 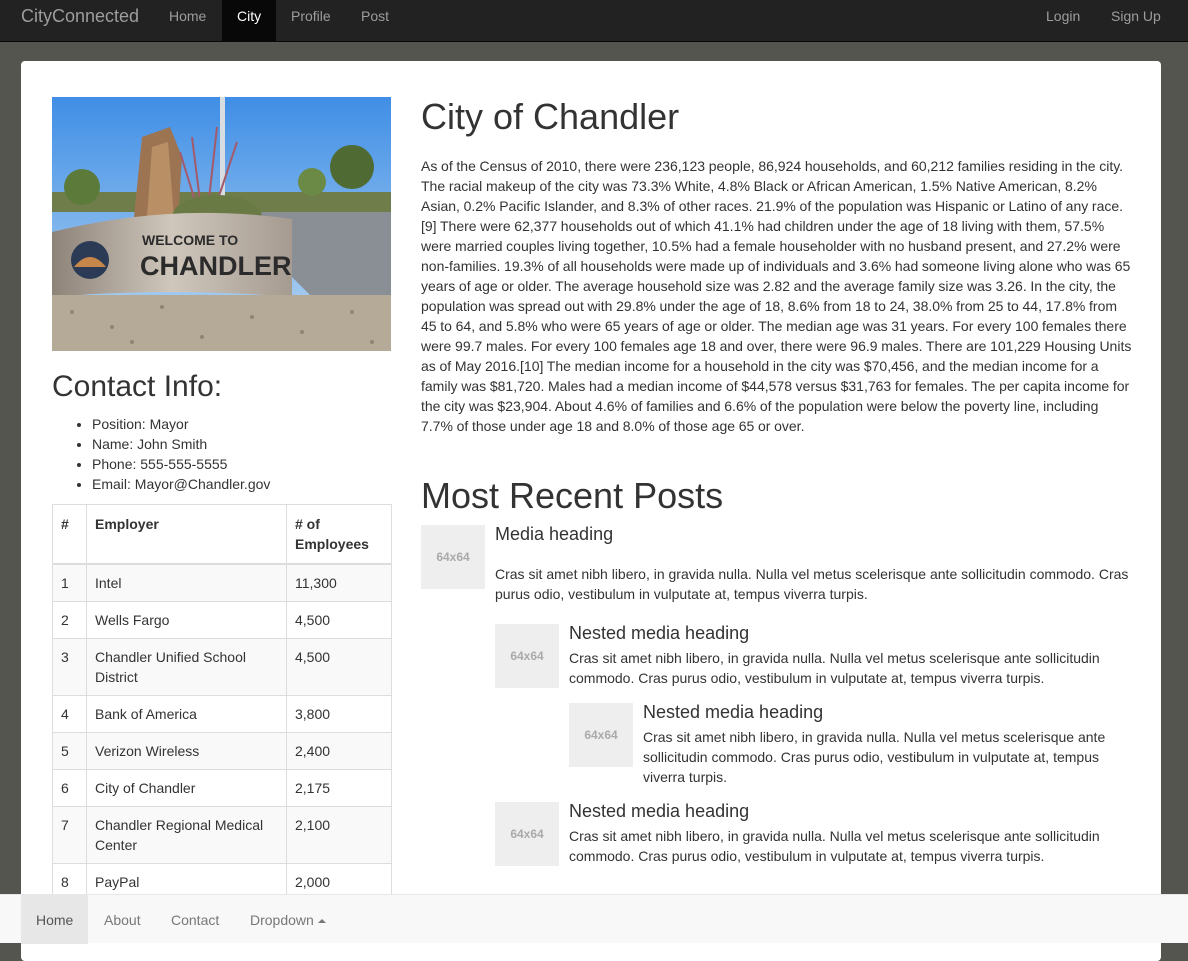 I want to click on row-rank: 2, so click(x=69, y=620).